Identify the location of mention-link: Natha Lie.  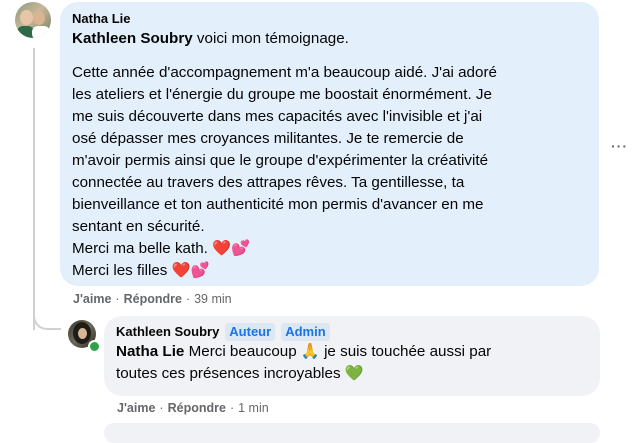
(150, 351).